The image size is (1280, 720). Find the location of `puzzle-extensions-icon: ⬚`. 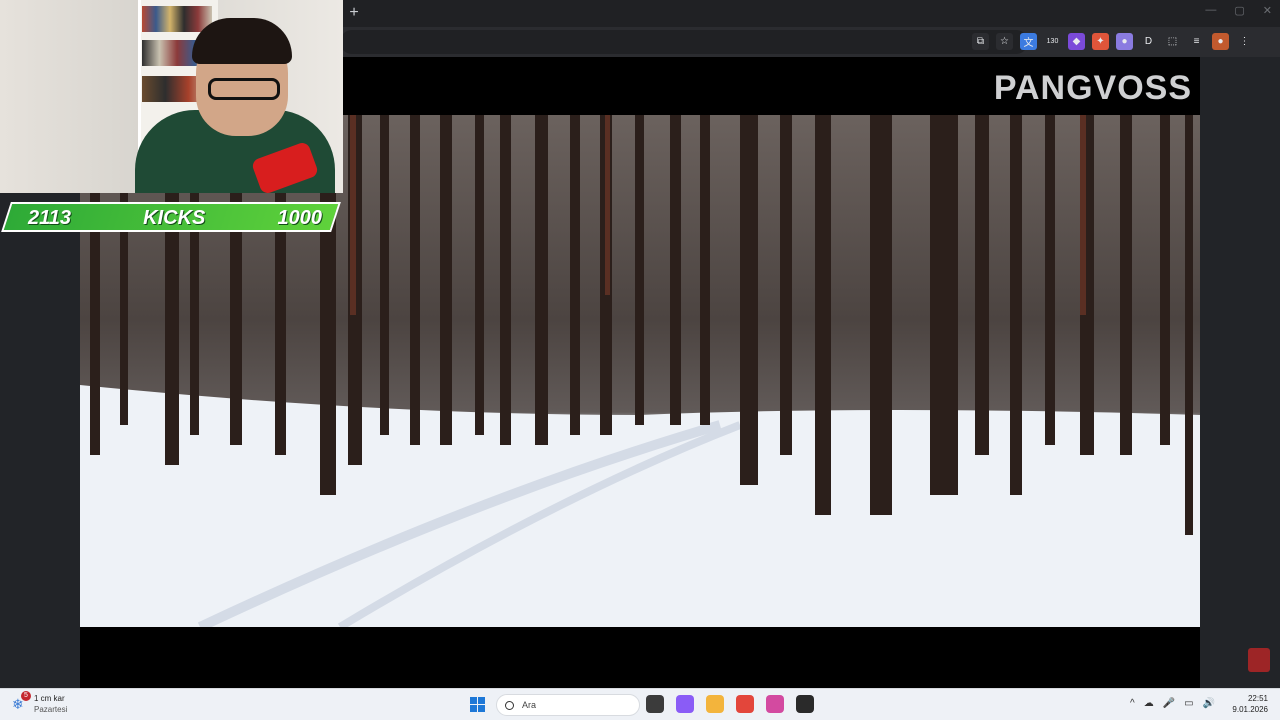

puzzle-extensions-icon: ⬚ is located at coordinates (1172, 41).